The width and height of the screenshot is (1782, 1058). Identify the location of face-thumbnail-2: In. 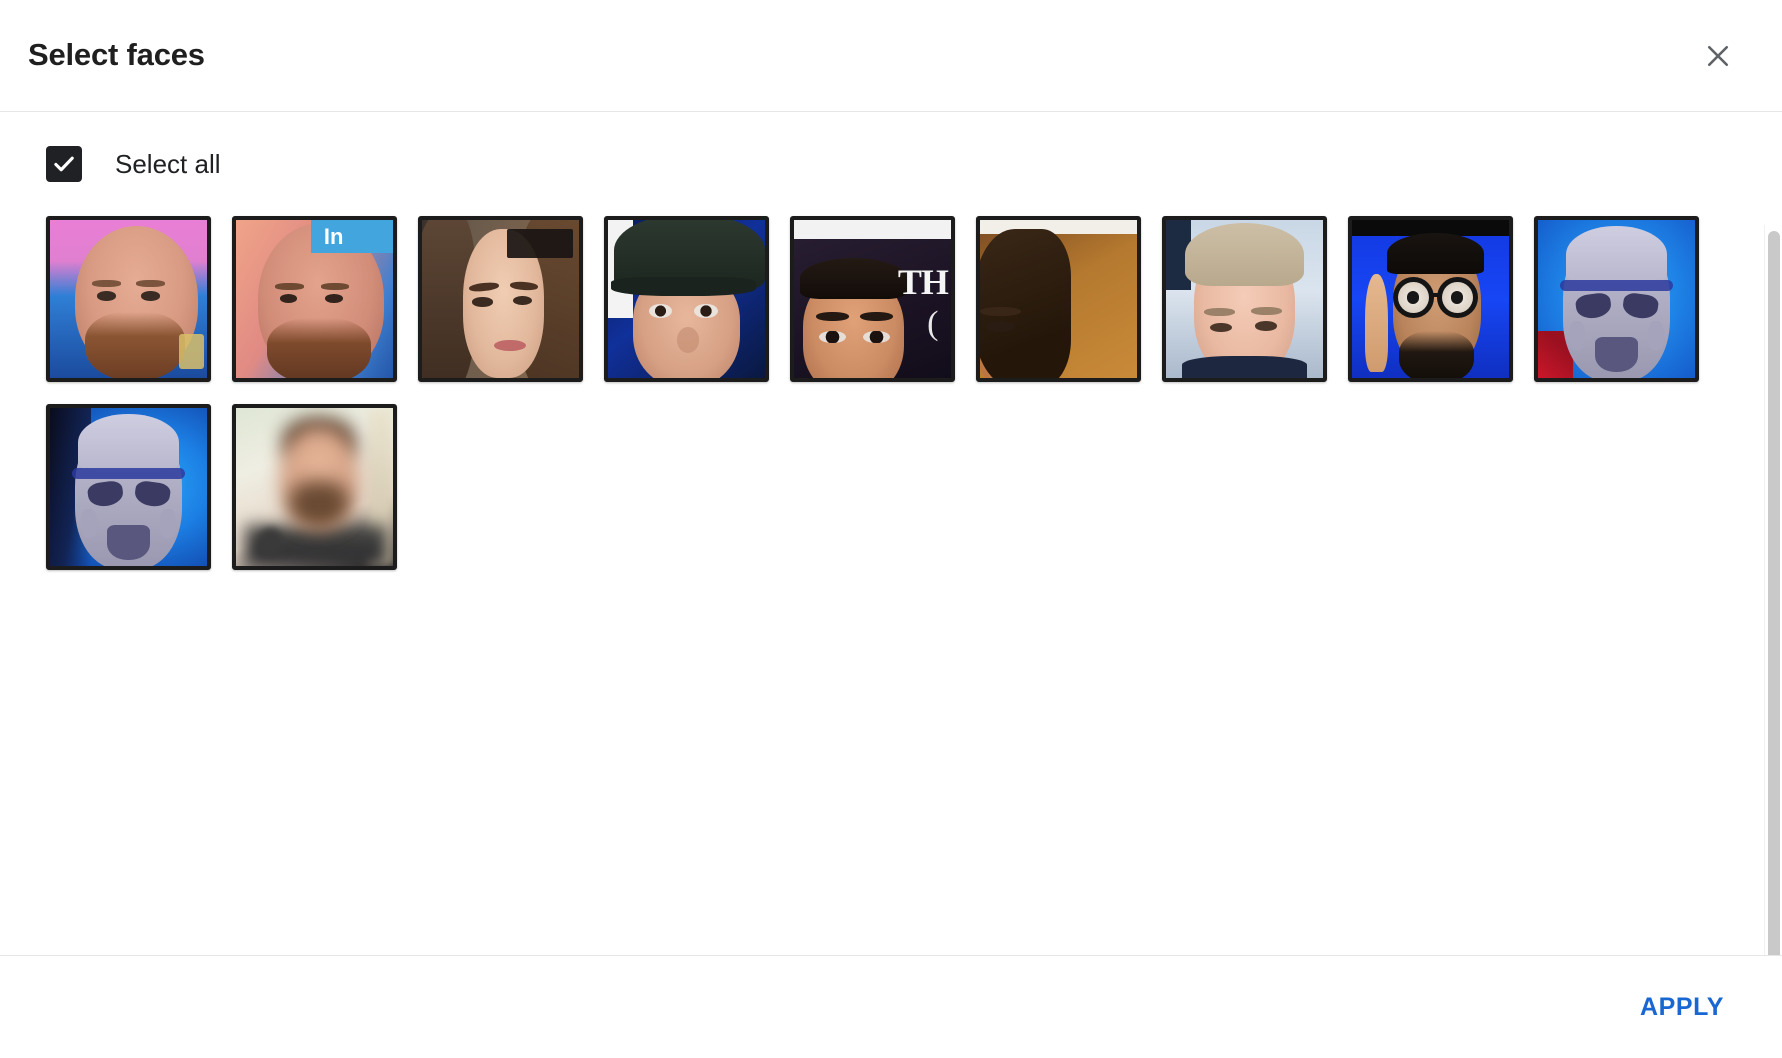
(314, 299).